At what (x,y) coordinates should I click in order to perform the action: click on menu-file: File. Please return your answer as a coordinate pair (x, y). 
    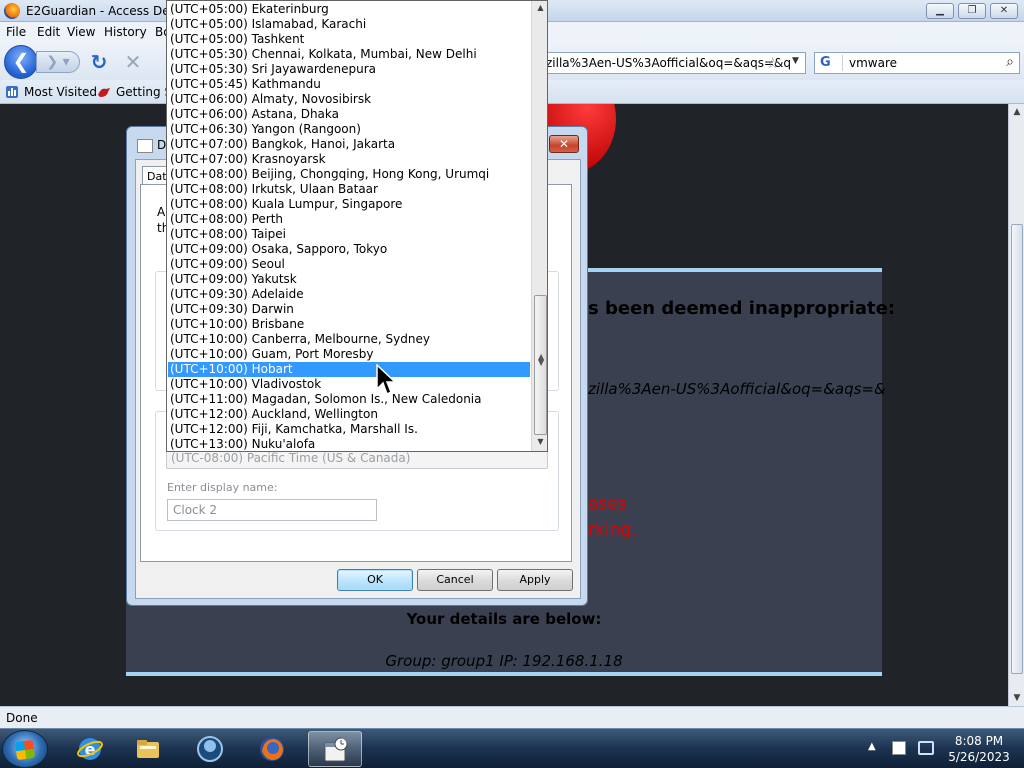
    Looking at the image, I should click on (16, 32).